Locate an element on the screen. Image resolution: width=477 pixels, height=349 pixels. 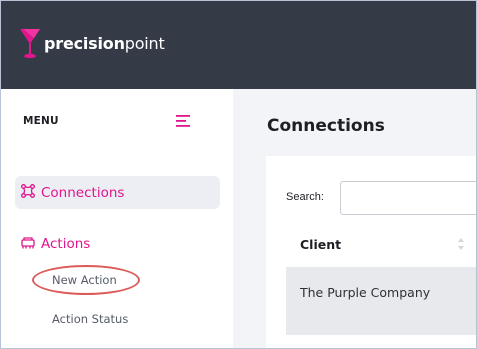
sort-icon is located at coordinates (461, 244).